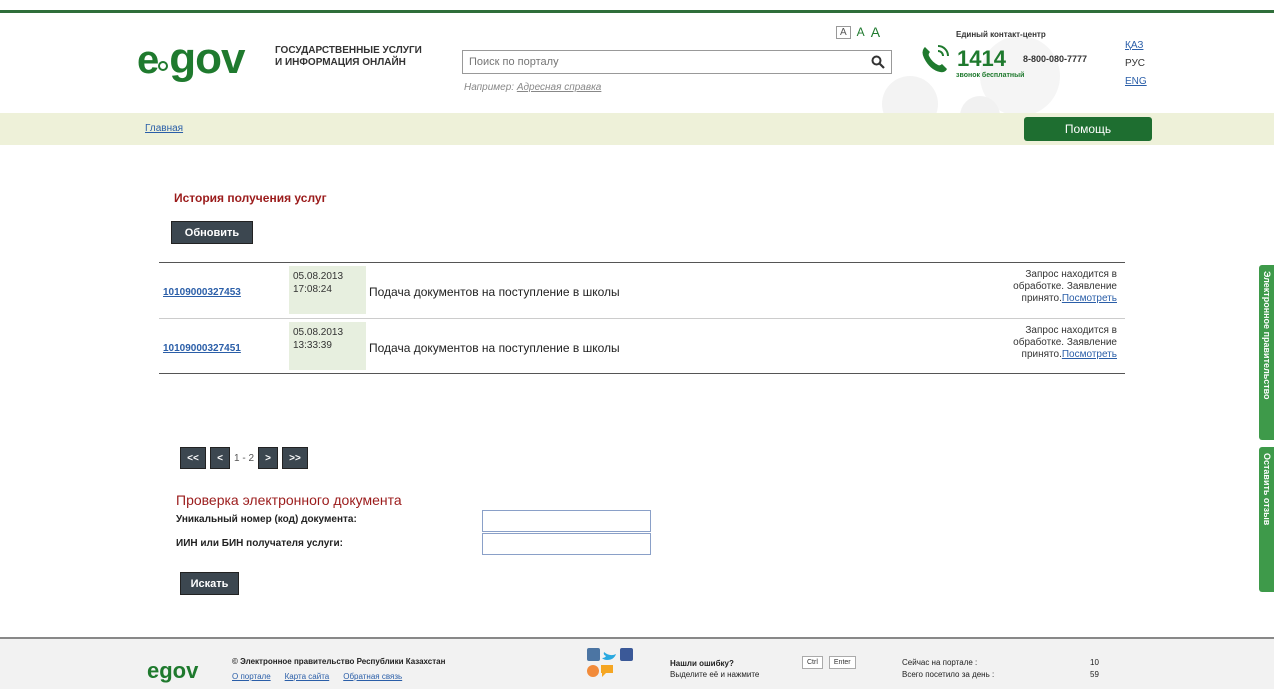 The height and width of the screenshot is (689, 1274). What do you see at coordinates (940, 662) in the screenshot?
I see `stat-online-label: Сейчас на портале :` at bounding box center [940, 662].